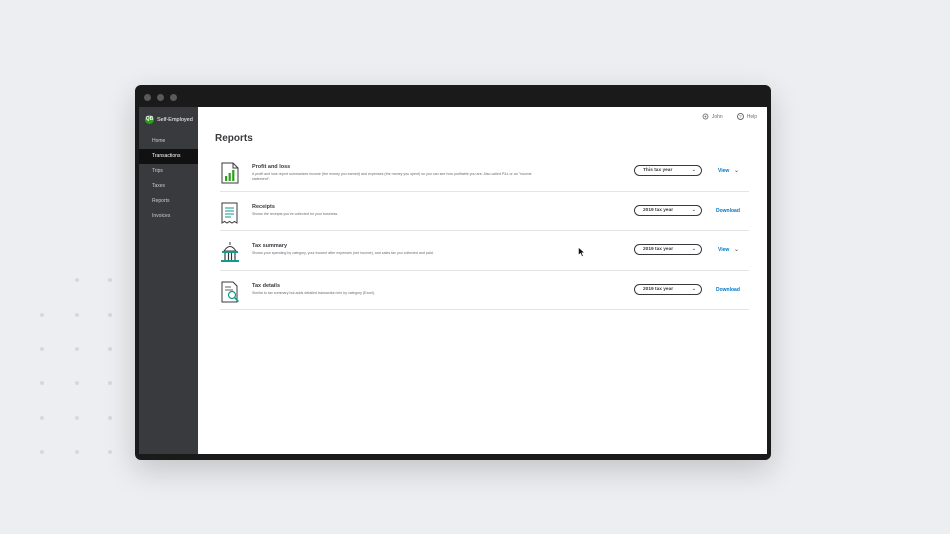  What do you see at coordinates (230, 173) in the screenshot?
I see `profit-loss-chart-icon` at bounding box center [230, 173].